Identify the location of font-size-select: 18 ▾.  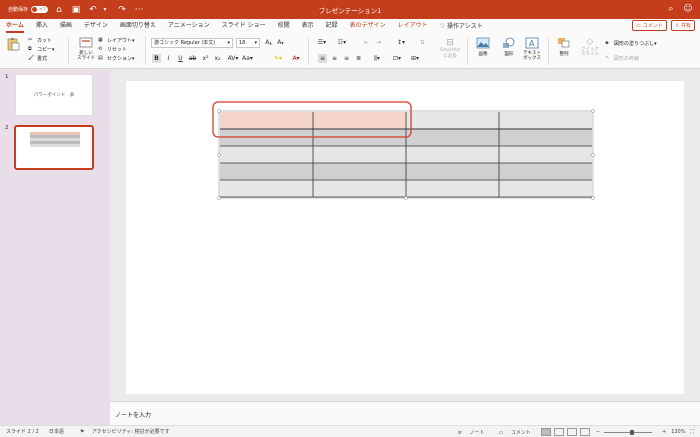
(248, 43).